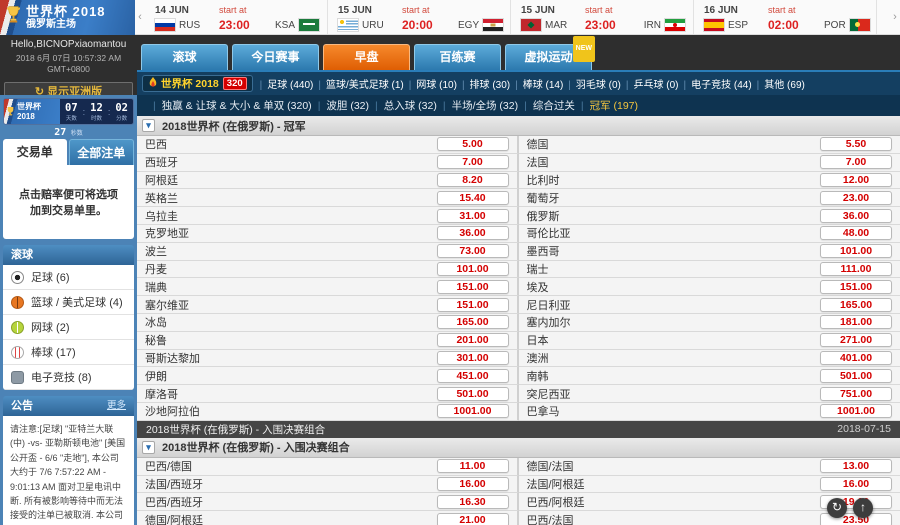 The width and height of the screenshot is (900, 525). Describe the element at coordinates (358, 85) in the screenshot. I see `sports-nav-item: 篮球/美式足球 (1)` at that location.